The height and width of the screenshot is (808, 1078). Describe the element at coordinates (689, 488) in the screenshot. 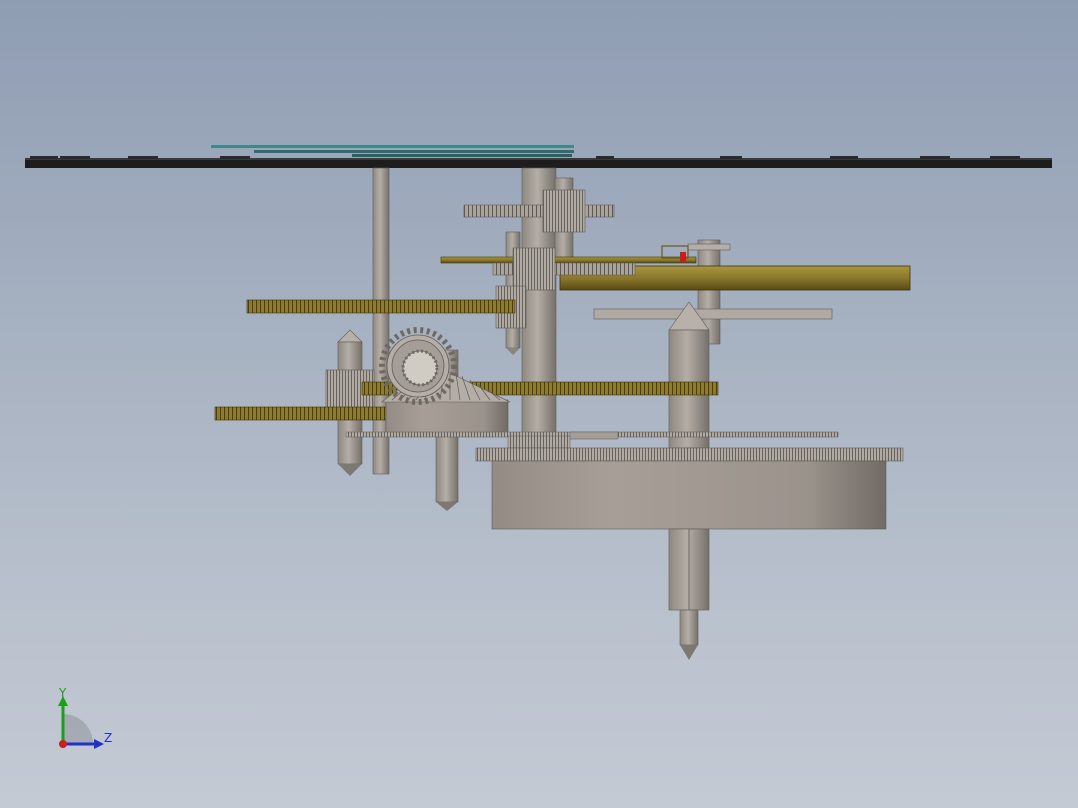

I see `mainspring-barrel` at that location.